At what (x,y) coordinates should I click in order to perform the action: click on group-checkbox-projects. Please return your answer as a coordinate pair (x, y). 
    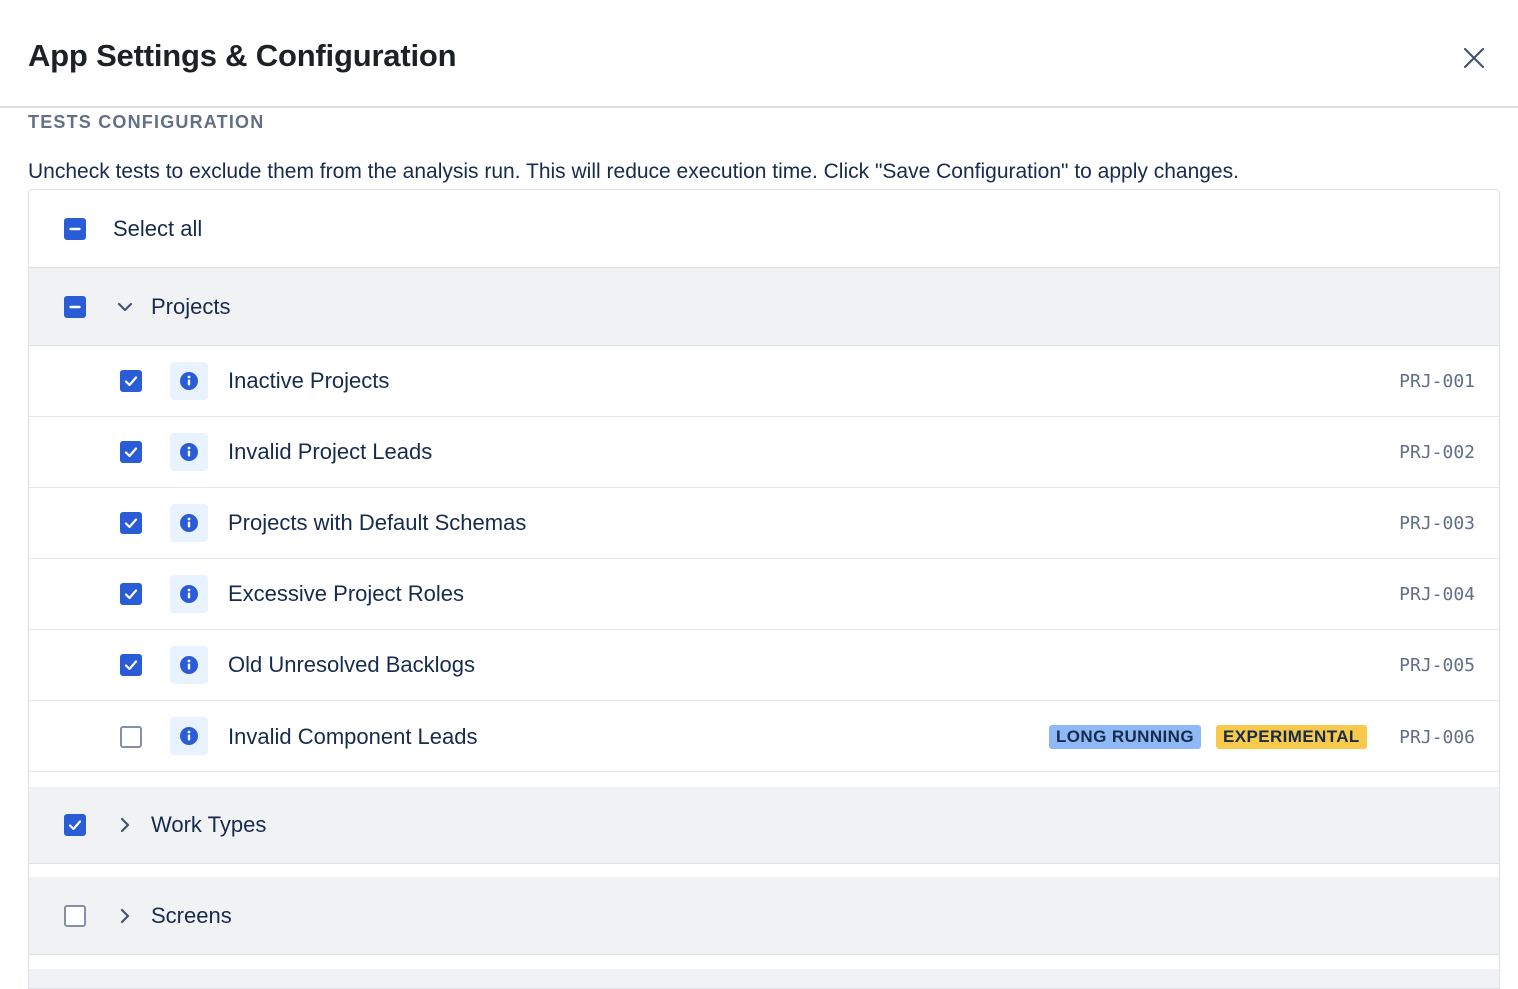
    Looking at the image, I should click on (75, 307).